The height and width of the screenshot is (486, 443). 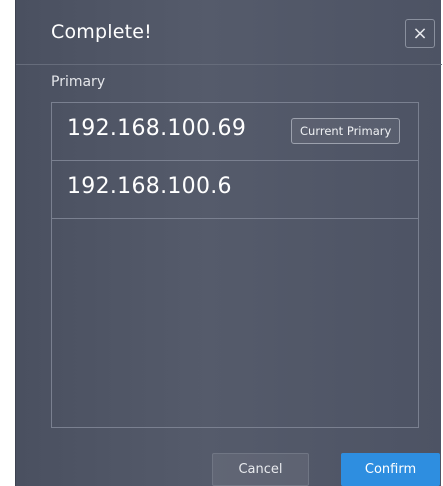 I want to click on dialog-footer: Cancel Confirm, so click(x=229, y=466).